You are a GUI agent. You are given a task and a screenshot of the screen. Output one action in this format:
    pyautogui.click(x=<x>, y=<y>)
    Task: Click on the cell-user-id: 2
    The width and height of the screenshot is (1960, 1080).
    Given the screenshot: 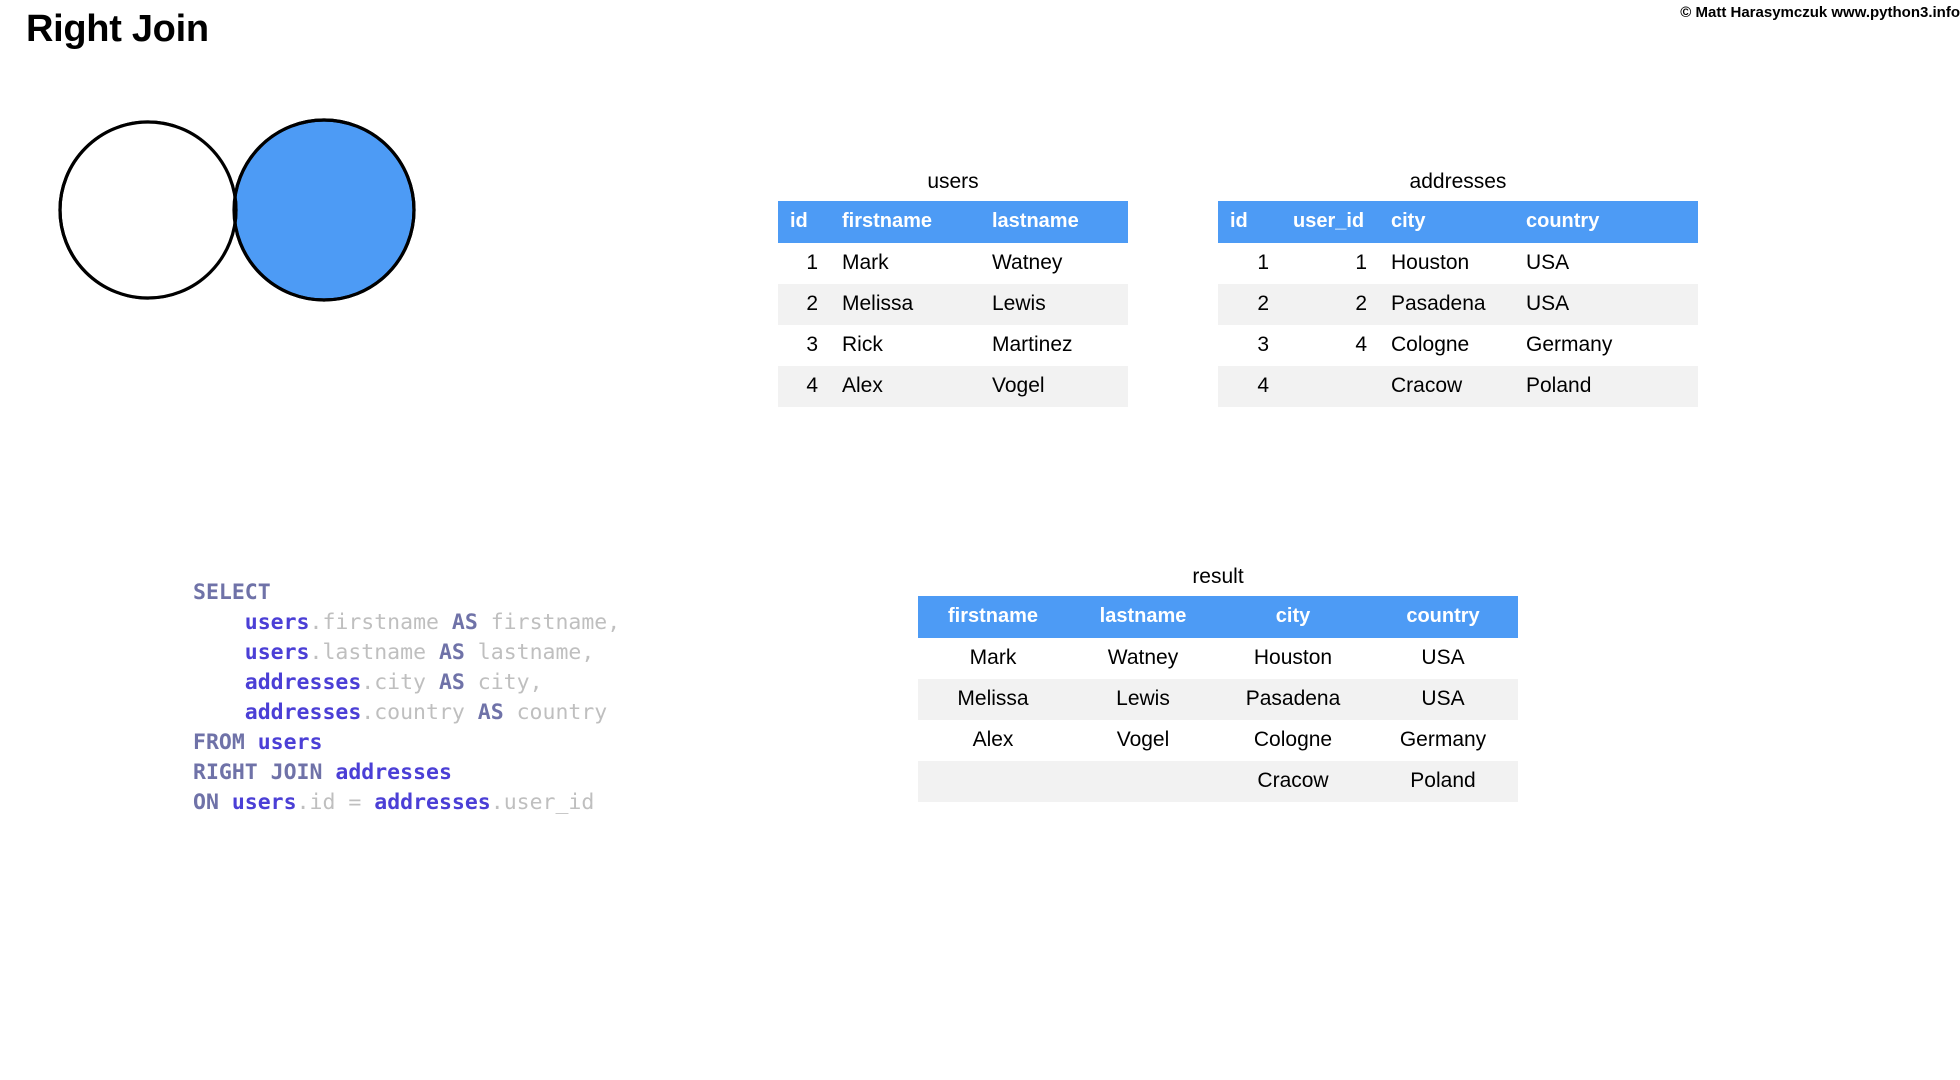 What is the action you would take?
    pyautogui.click(x=1330, y=305)
    